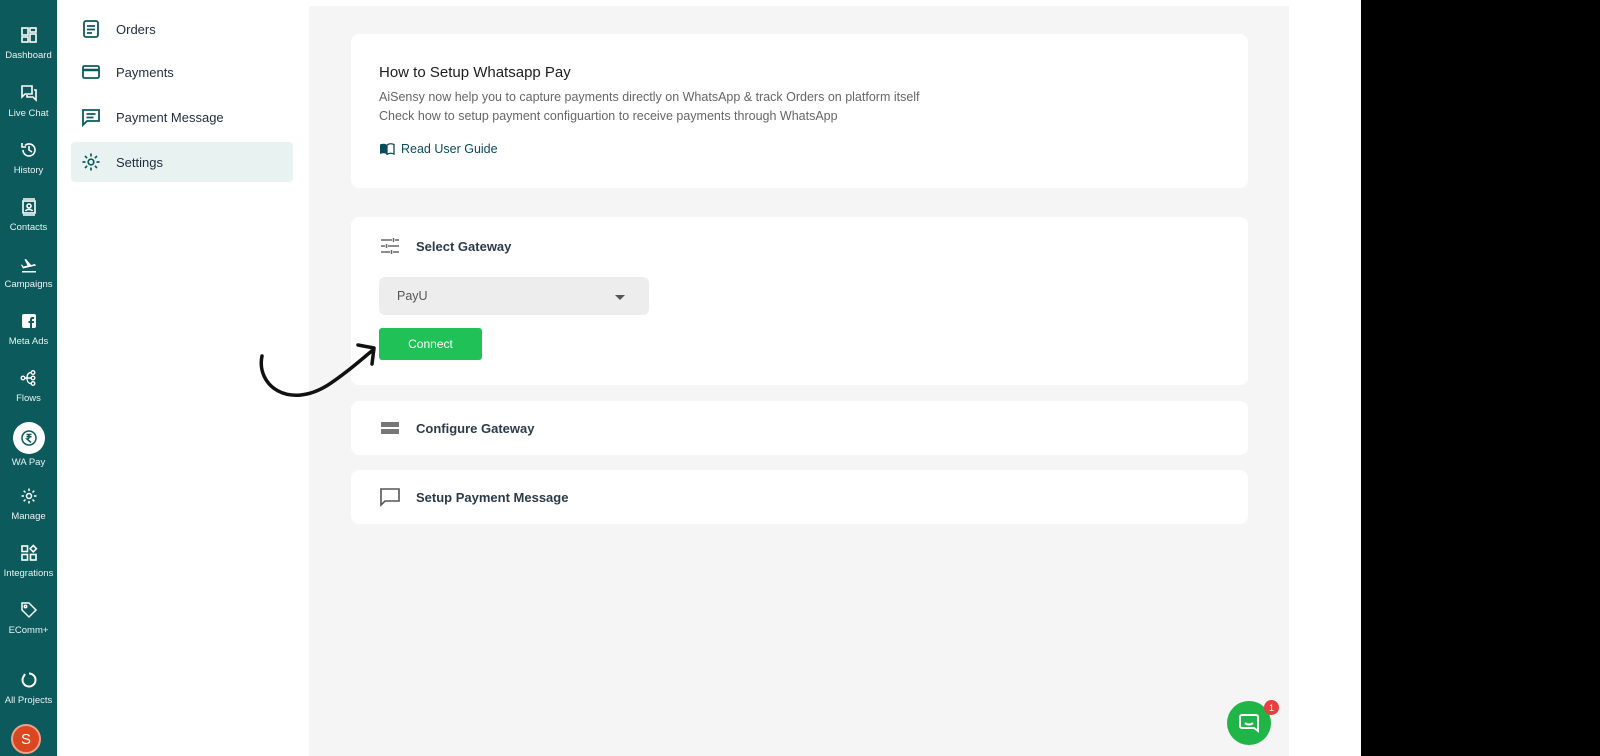 The width and height of the screenshot is (1600, 756). I want to click on rail-item-live-chat: Live Chat, so click(28, 108).